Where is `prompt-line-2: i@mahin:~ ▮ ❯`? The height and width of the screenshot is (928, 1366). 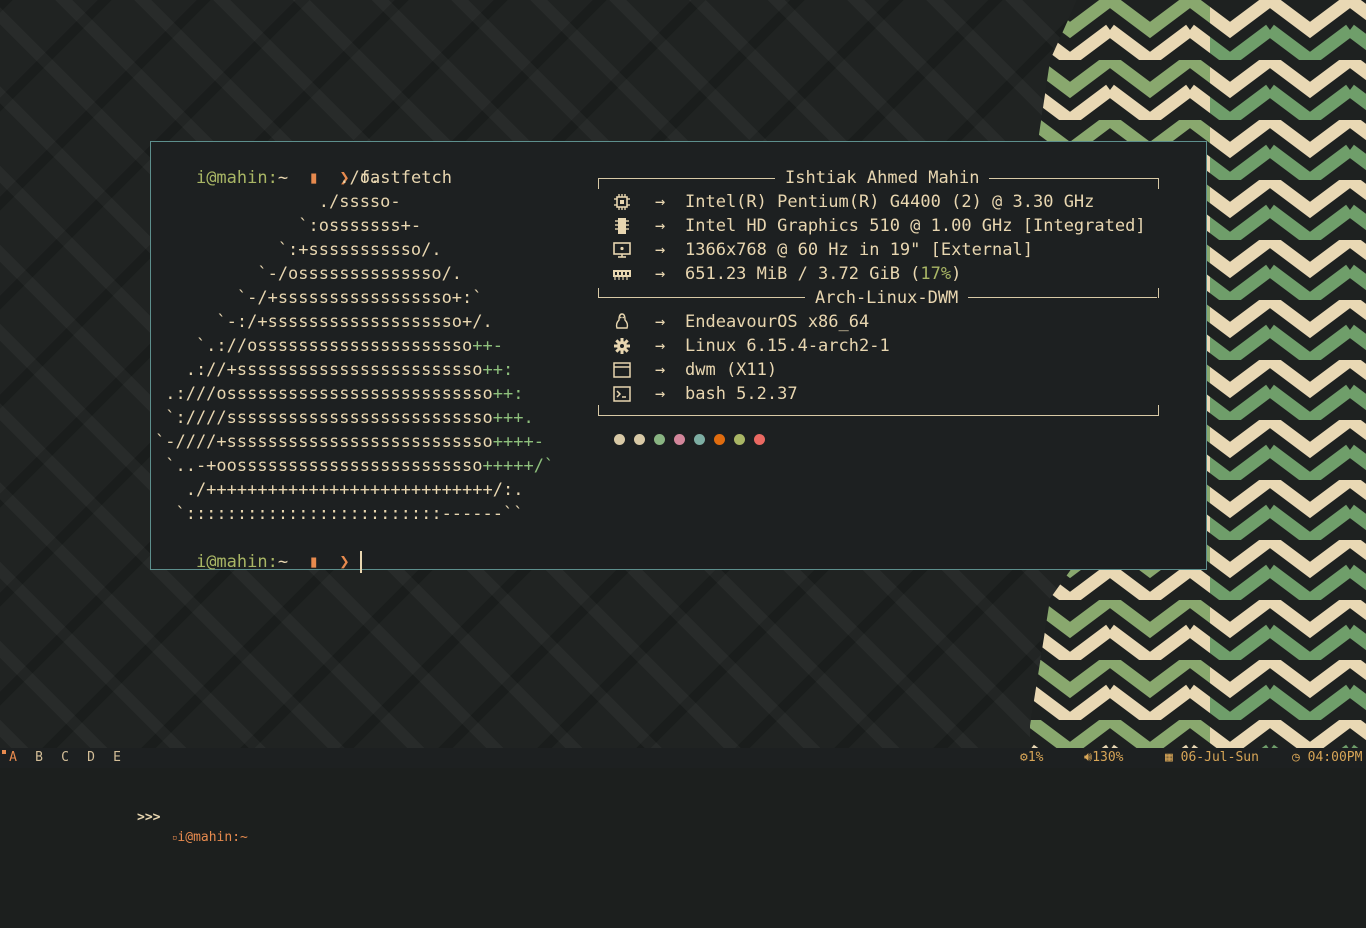 prompt-line-2: i@mahin:~ ▮ ❯ is located at coordinates (258, 549).